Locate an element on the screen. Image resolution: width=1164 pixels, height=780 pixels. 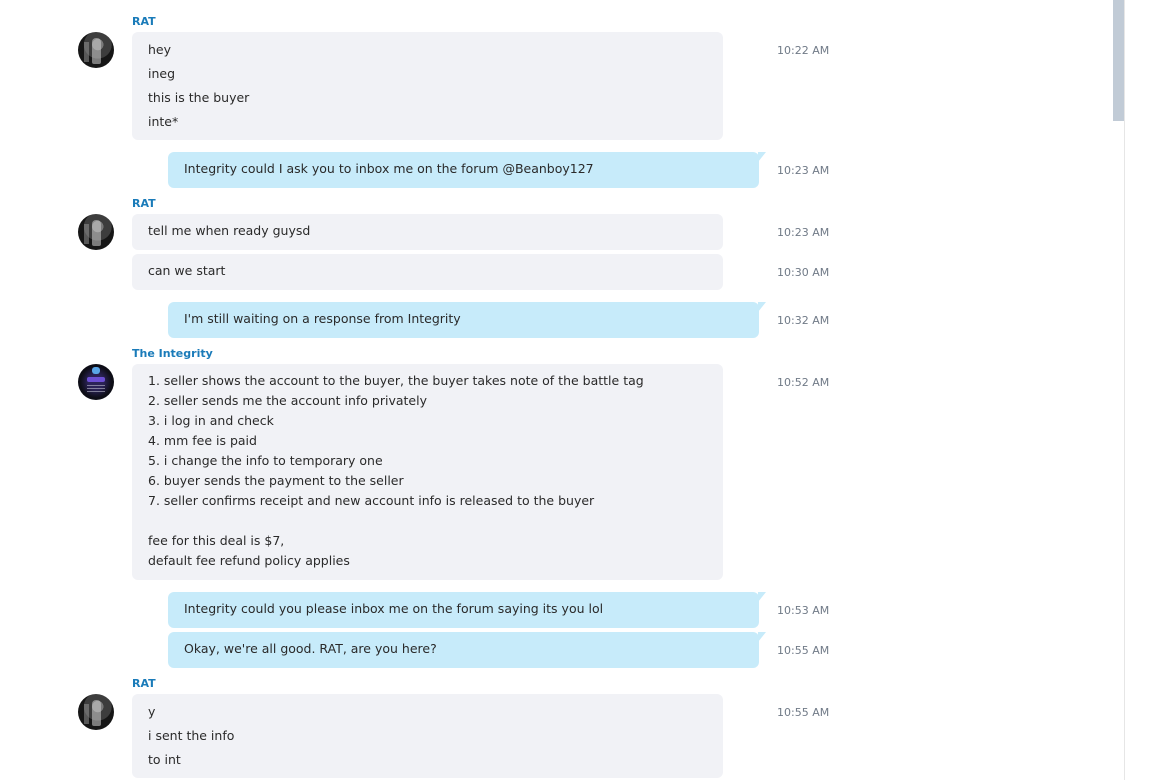
message-text: this is the buyer is located at coordinates (199, 97).